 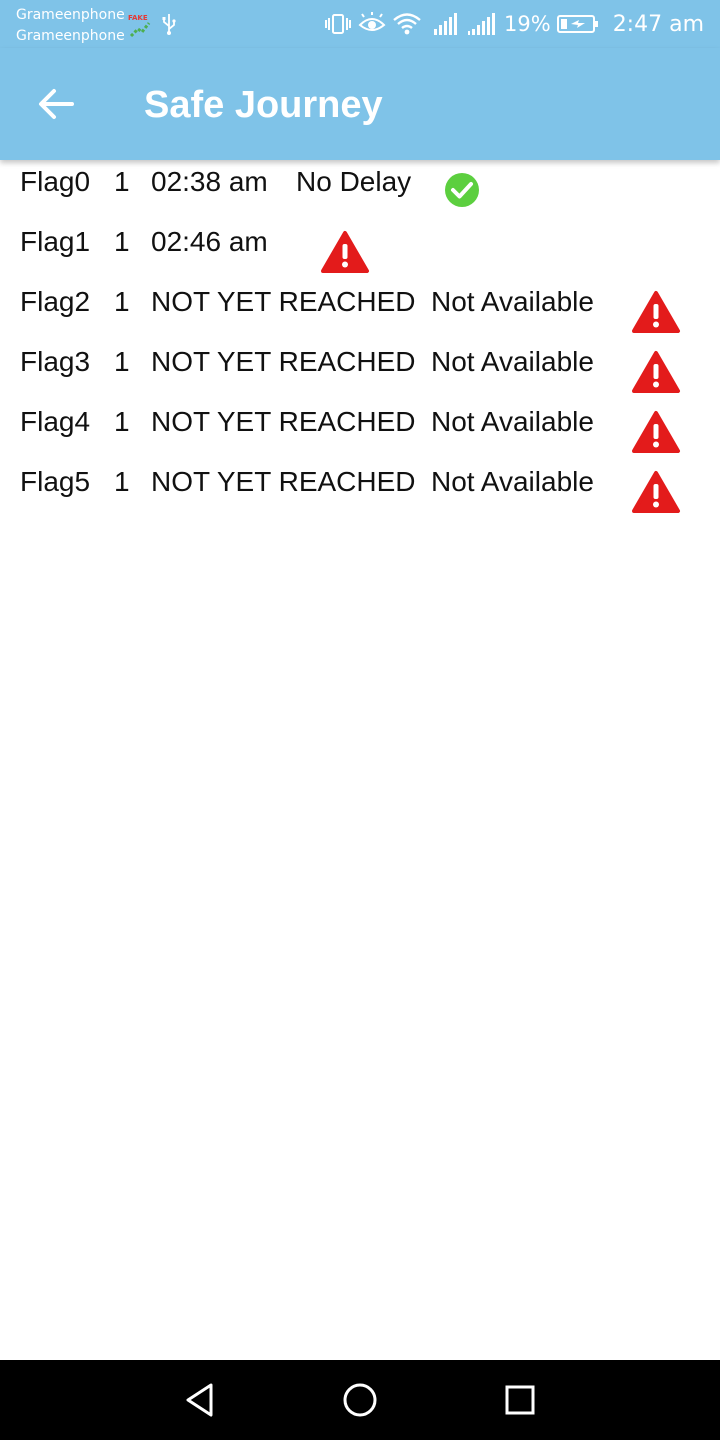 I want to click on flag-row: Flag0 1 02:38 am No Delay, so click(x=360, y=190).